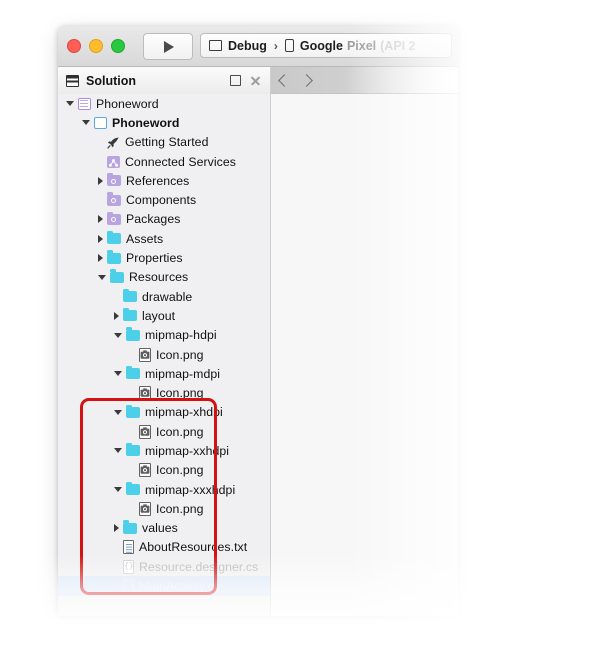  I want to click on run-configuration-bar: Debug › Google Pixel (API 2, so click(326, 45).